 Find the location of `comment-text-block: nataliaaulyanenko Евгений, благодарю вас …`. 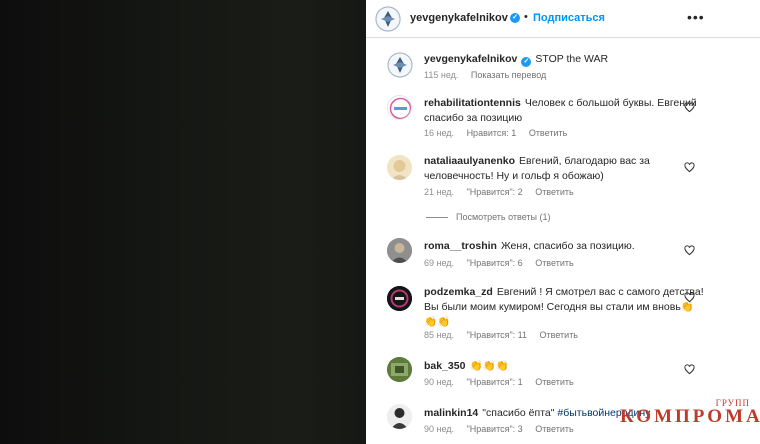

comment-text-block: nataliaaulyanenko Евгений, благодарю вас … is located at coordinates (564, 169).